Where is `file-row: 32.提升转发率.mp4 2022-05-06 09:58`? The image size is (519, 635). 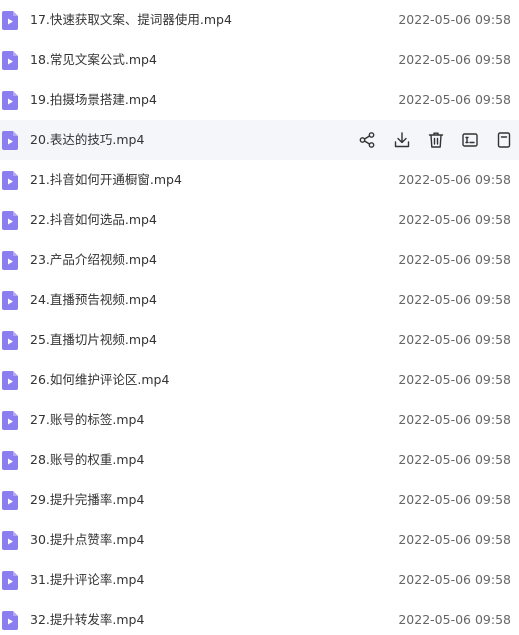 file-row: 32.提升转发率.mp4 2022-05-06 09:58 is located at coordinates (259, 617).